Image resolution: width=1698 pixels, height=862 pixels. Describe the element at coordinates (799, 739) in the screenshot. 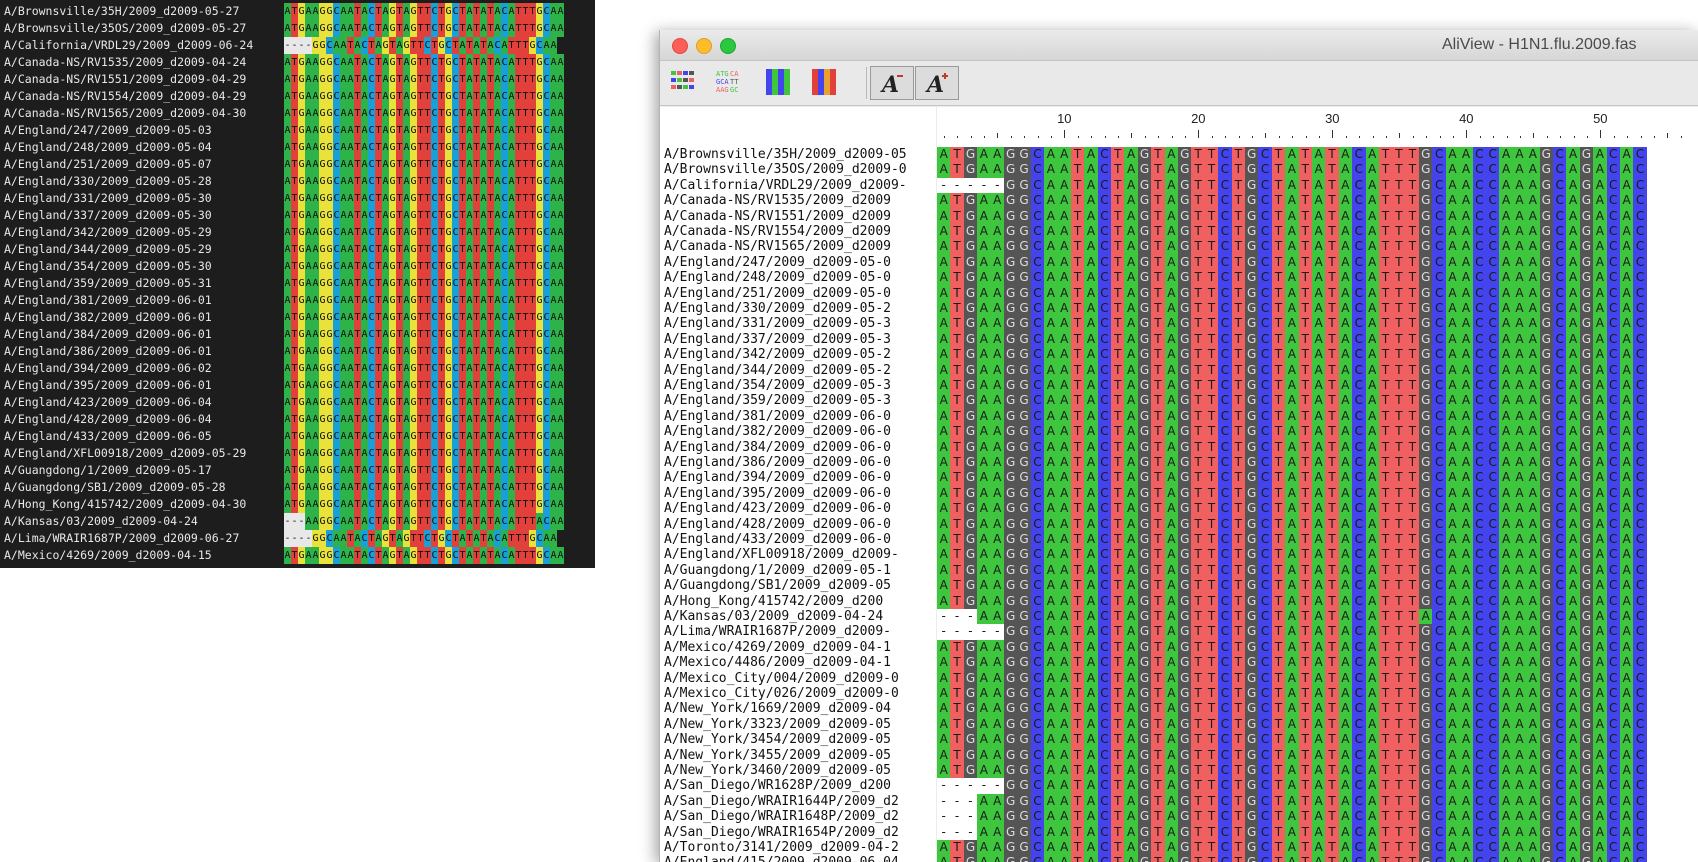

I see `sequence-name: A/New_York/3454/2009_d2009-05` at that location.